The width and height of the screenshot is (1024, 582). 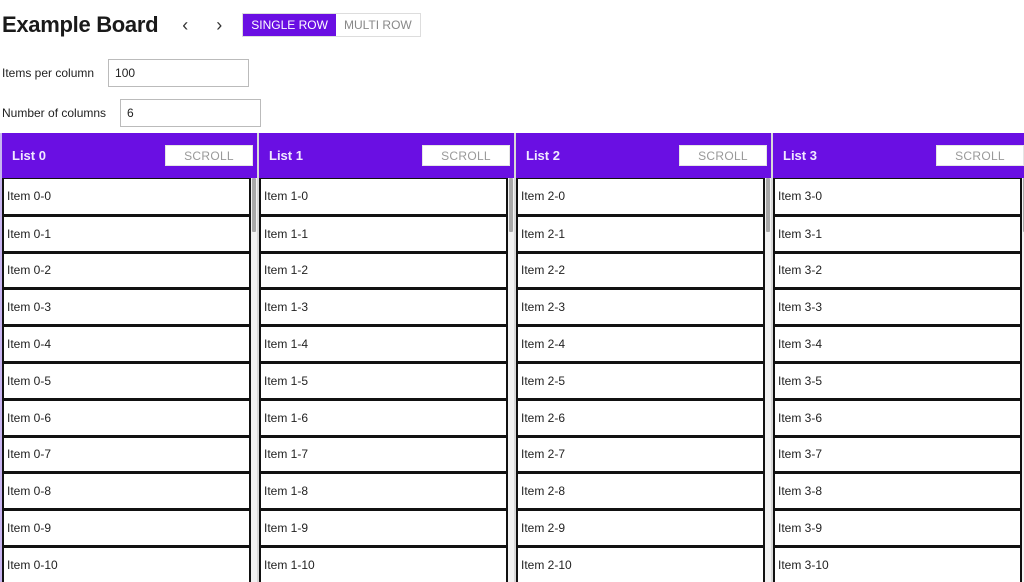 What do you see at coordinates (383, 307) in the screenshot?
I see `list-item: Item 1-3` at bounding box center [383, 307].